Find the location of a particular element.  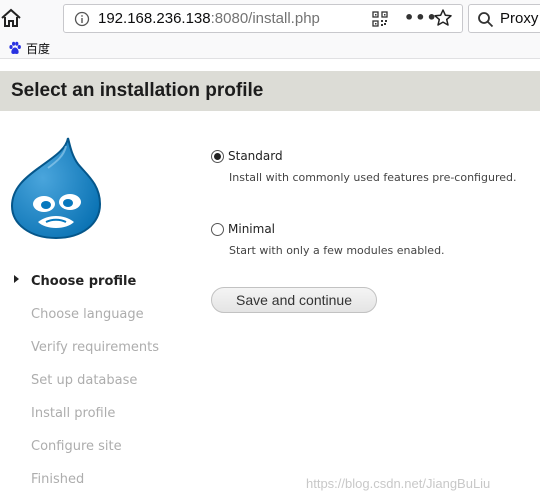

drupal-logo is located at coordinates (56, 188).